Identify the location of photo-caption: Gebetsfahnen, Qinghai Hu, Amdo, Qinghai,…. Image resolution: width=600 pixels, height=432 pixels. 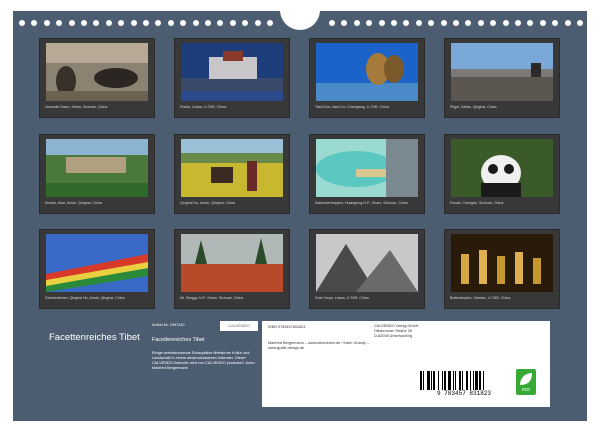
(85, 298).